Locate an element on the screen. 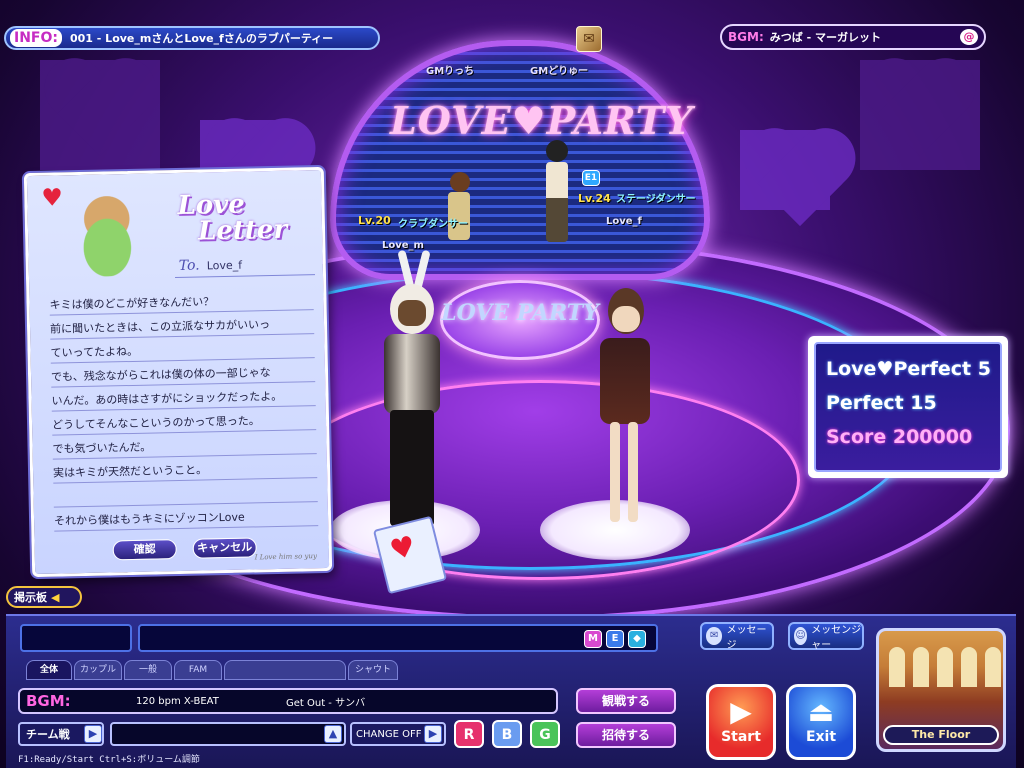 The height and width of the screenshot is (768, 1024). team-field is located at coordinates (228, 734).